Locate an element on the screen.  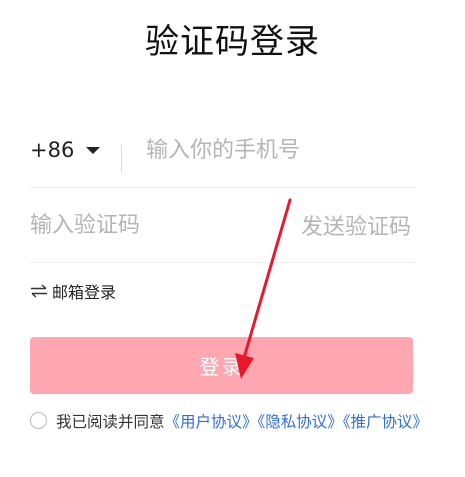
user-agreement-link: 《用户协议》 is located at coordinates (211, 422).